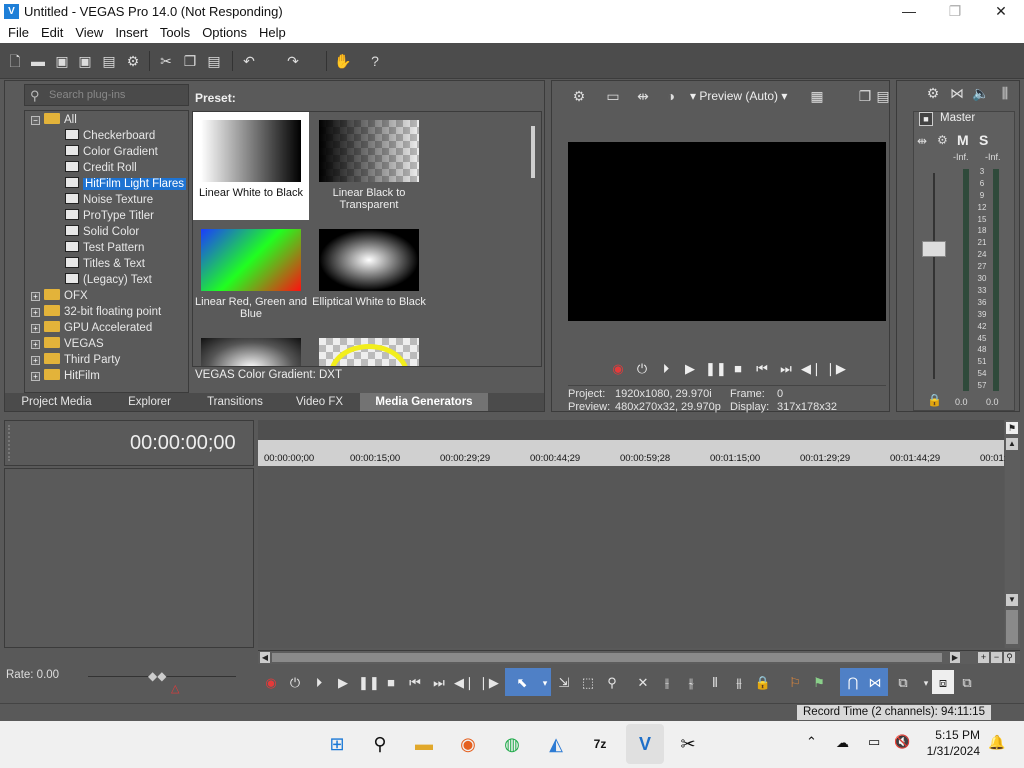 This screenshot has width=1024, height=768. What do you see at coordinates (391, 683) in the screenshot?
I see `stop-icon: ■` at bounding box center [391, 683].